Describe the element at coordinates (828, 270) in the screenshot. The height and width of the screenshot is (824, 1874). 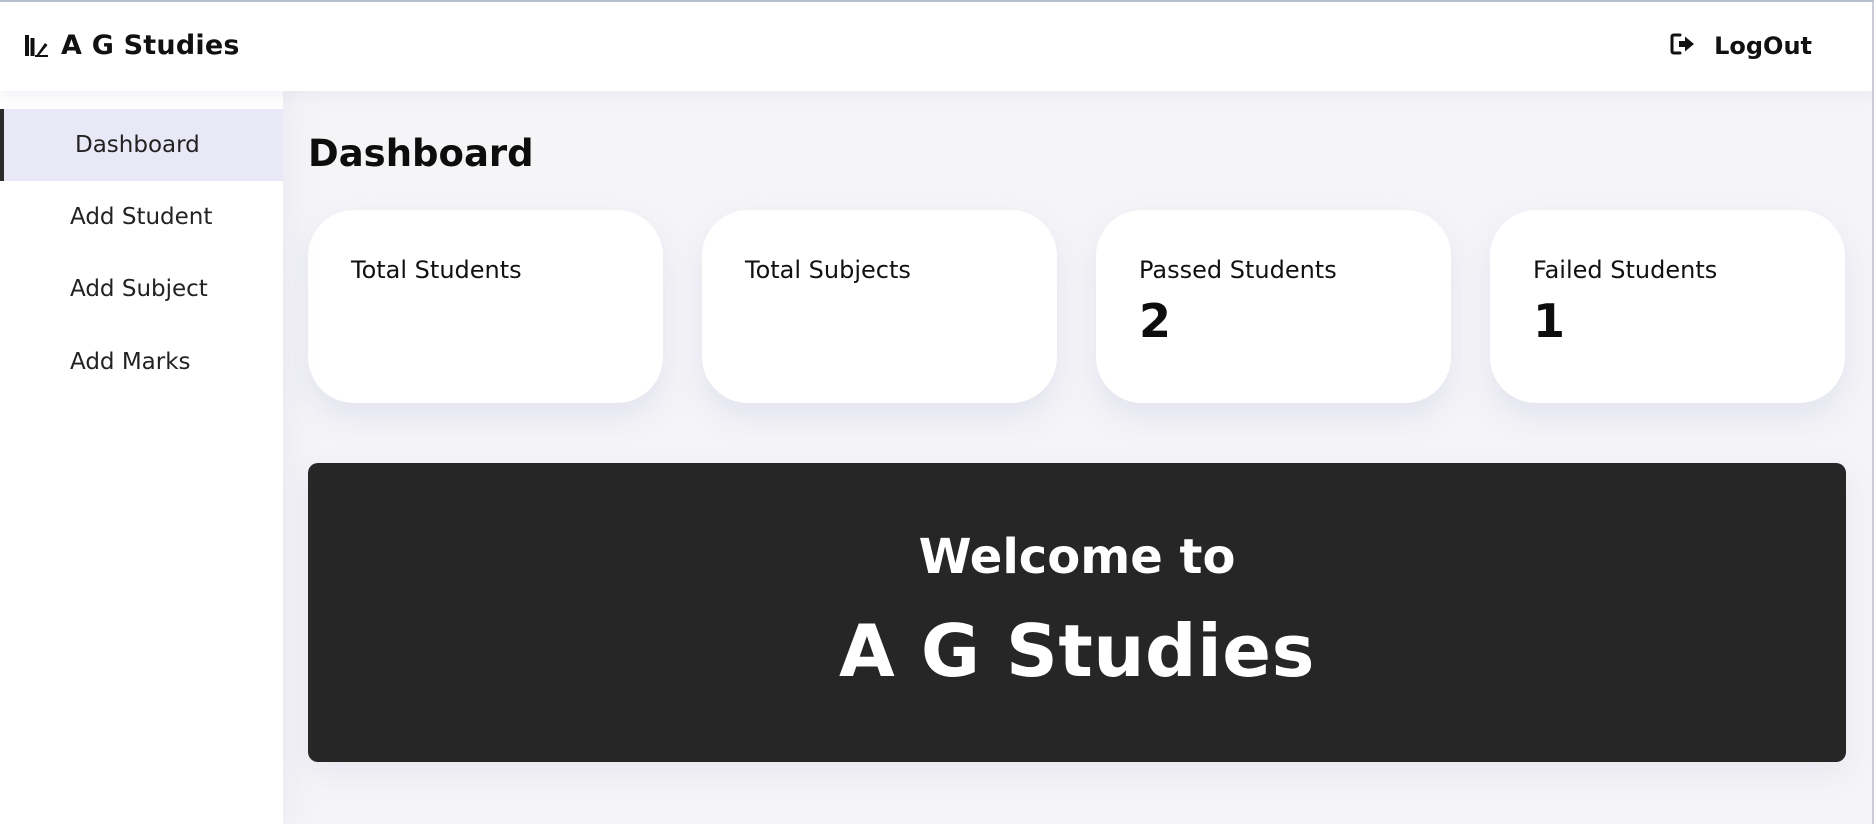
I see `stat-card-label: Total Subjects` at that location.